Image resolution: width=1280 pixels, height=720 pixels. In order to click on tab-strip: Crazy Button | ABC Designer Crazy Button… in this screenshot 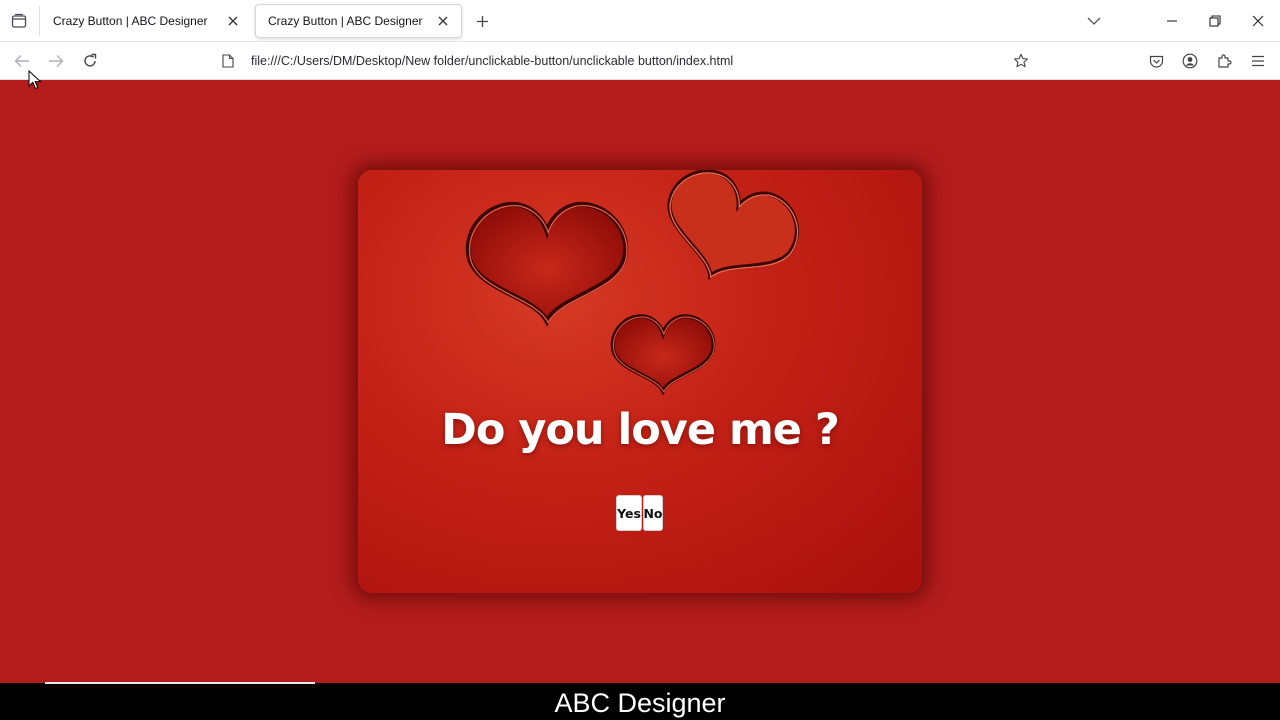, I will do `click(640, 21)`.